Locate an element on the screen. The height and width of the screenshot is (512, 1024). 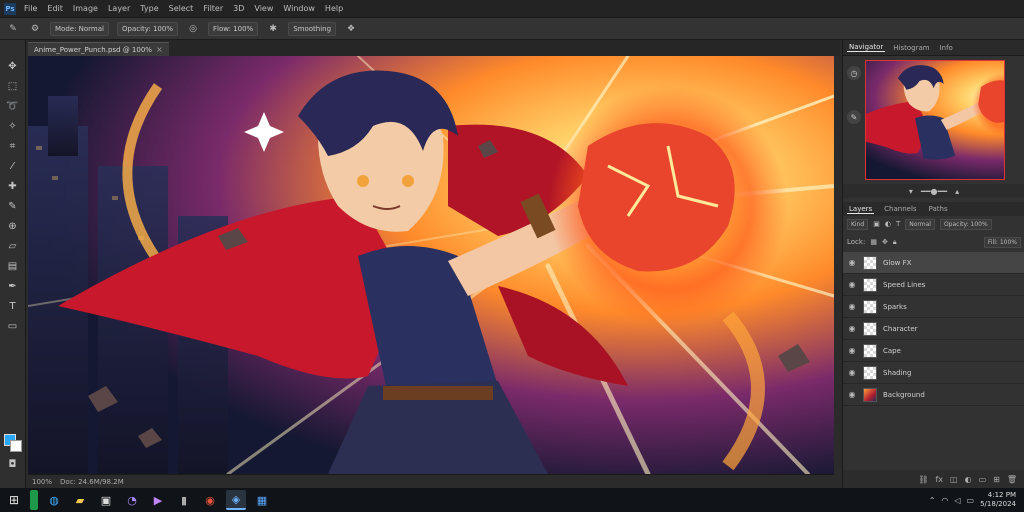
smoothing-field: Smoothing is located at coordinates (312, 28).